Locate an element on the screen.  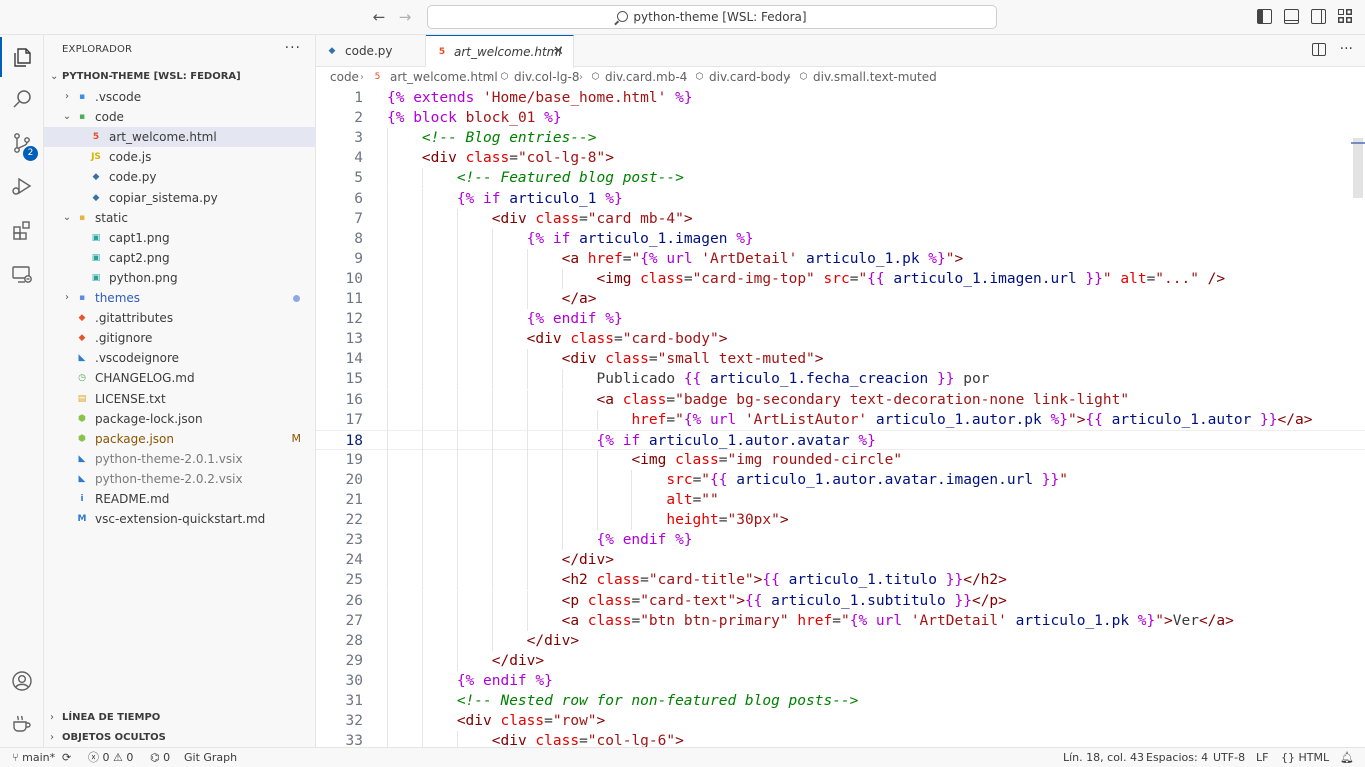
breadcrumb-item: div.card.mb-4 is located at coordinates (646, 77).